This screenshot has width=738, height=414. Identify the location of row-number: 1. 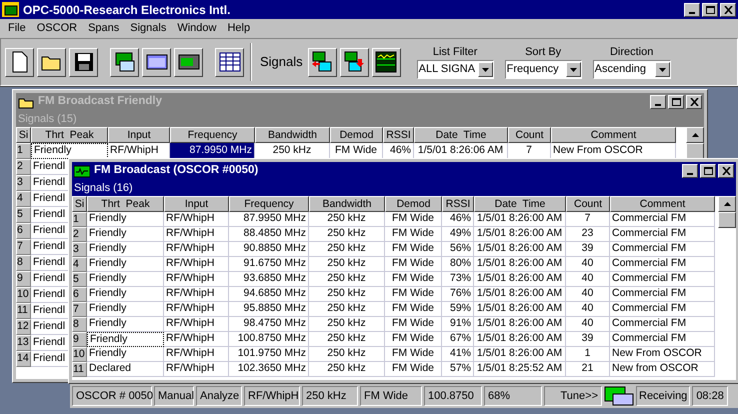
(23, 151).